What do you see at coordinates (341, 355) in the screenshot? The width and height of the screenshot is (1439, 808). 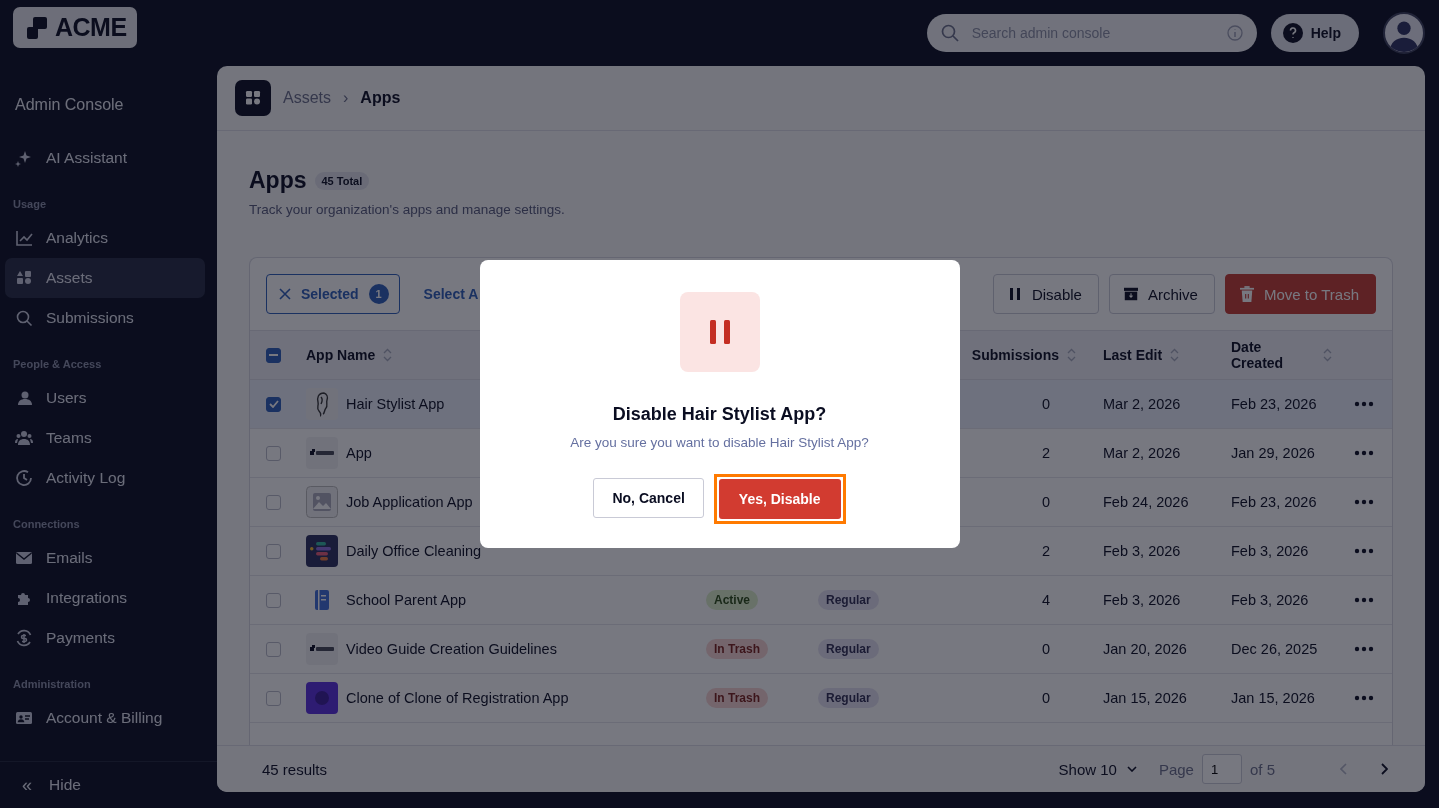 I see `column-header: App Name` at bounding box center [341, 355].